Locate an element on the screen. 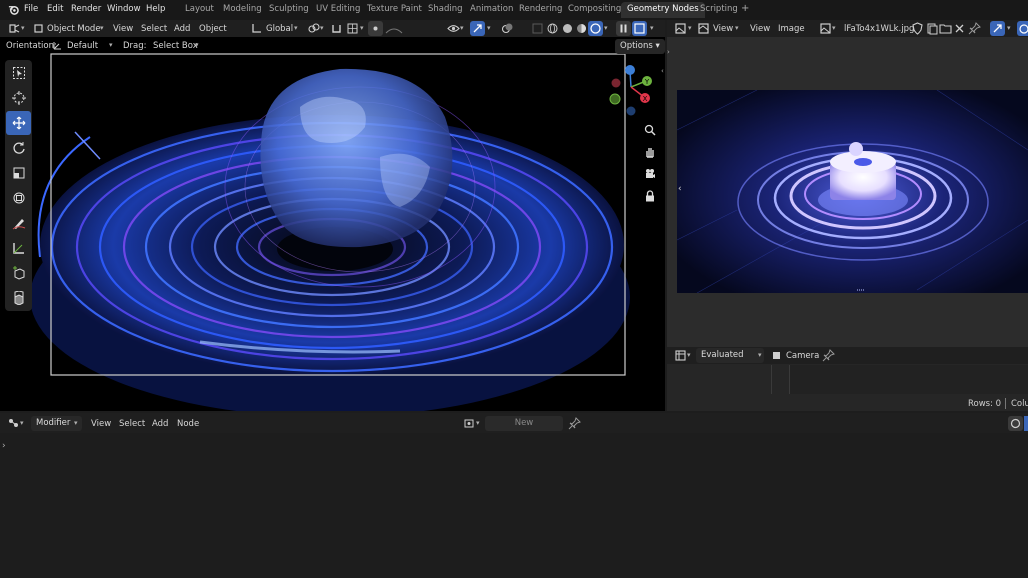 The image size is (1028, 578). proportional-falloff-icon is located at coordinates (414, 29).